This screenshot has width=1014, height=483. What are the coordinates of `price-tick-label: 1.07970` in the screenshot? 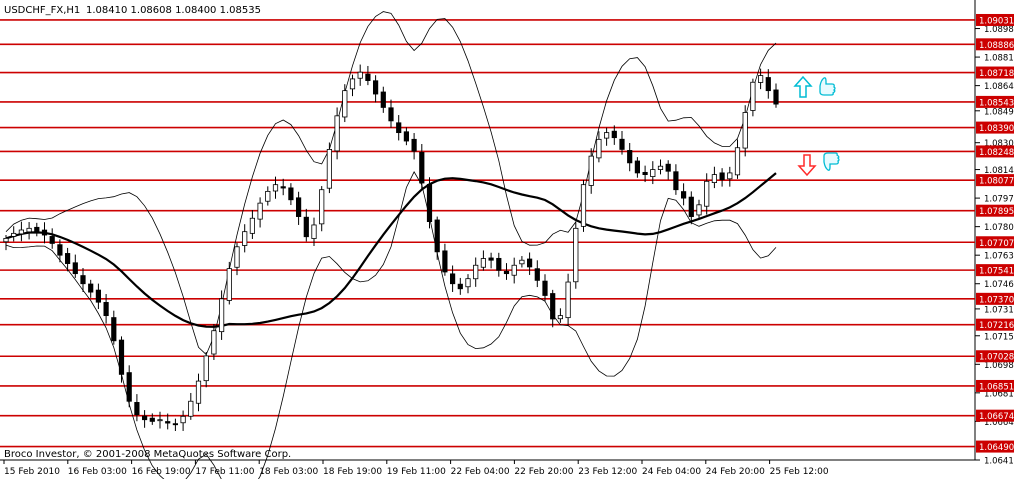 It's located at (999, 200).